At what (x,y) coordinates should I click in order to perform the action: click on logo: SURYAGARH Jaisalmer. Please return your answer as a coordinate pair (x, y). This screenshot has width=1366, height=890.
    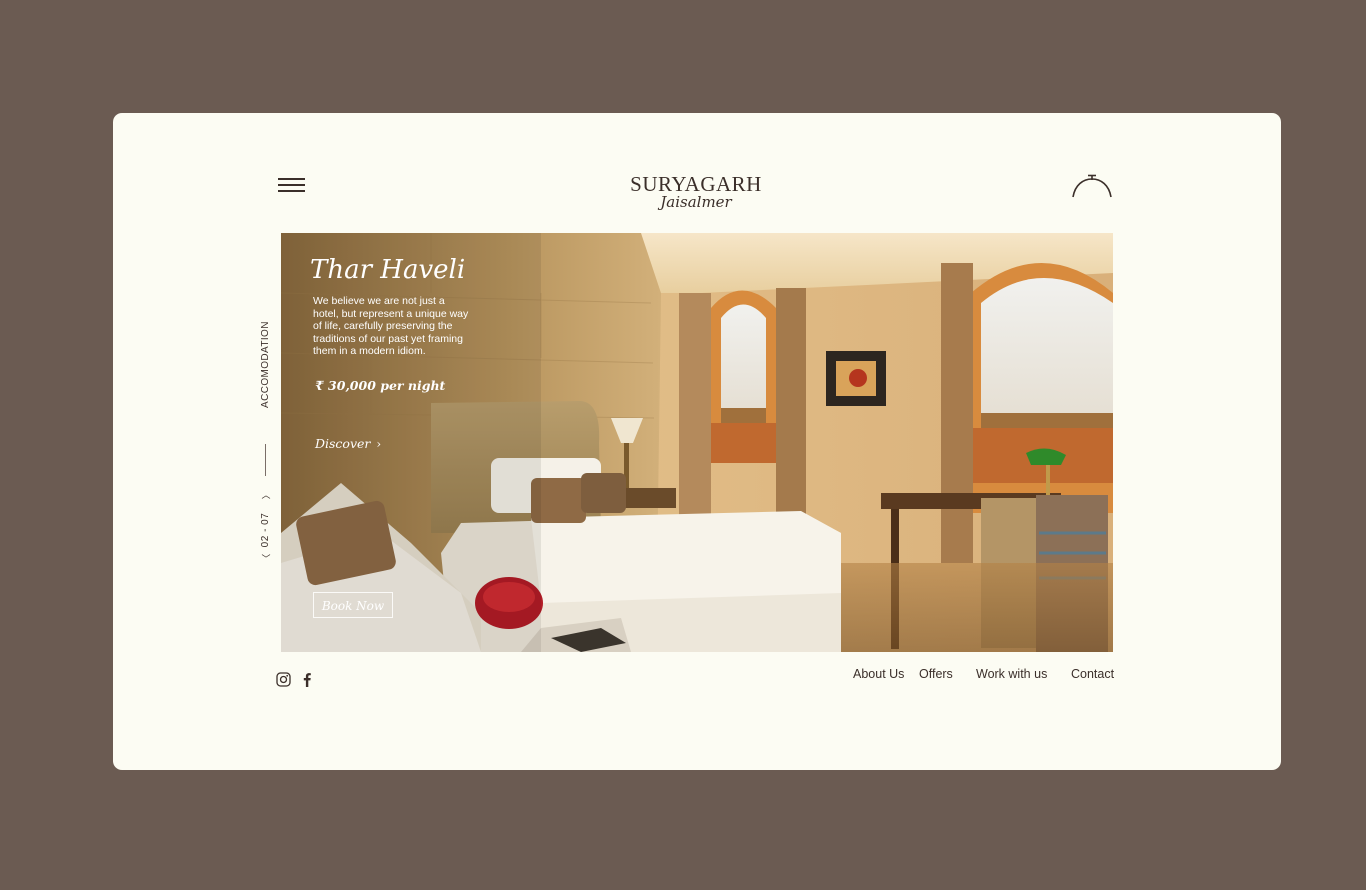
    Looking at the image, I should click on (696, 191).